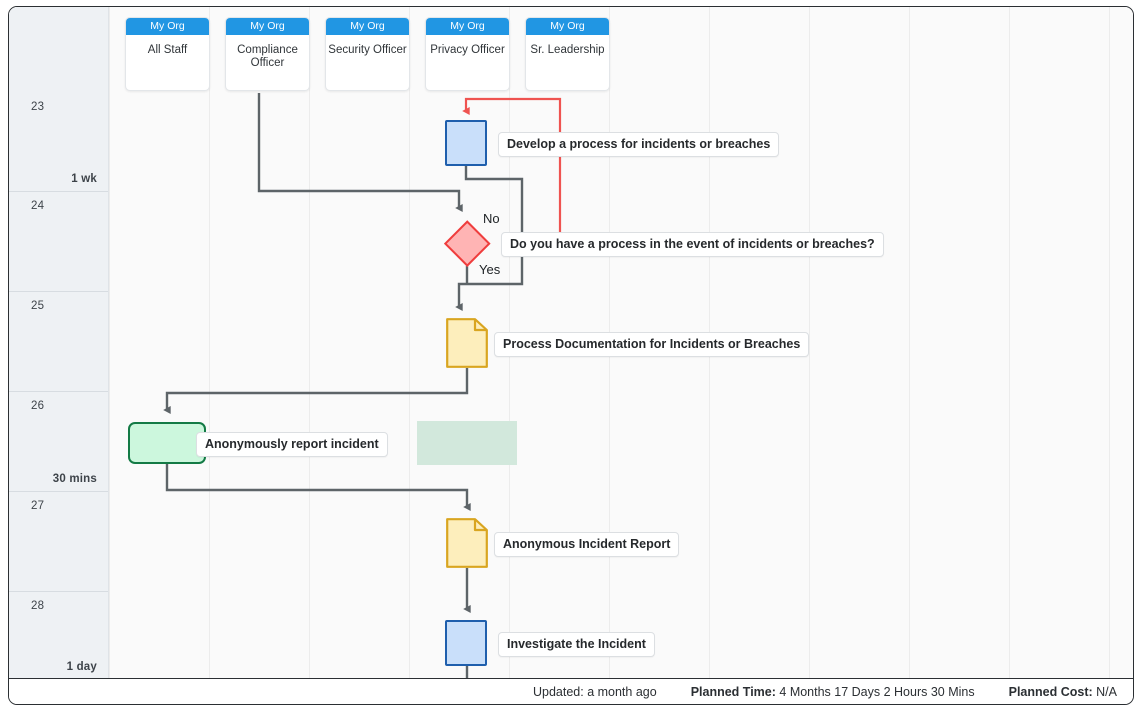  I want to click on time-gutter: 23 1 wk 24 25 26 30 mins 27 28 1 day, so click(59, 343).